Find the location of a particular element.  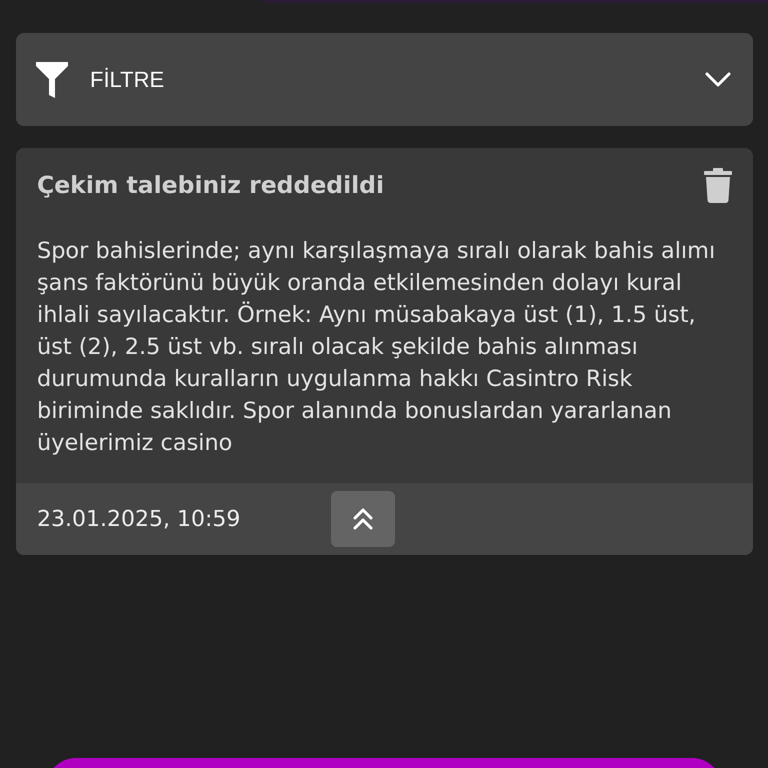

notification-title: Çekim talebiniz reddedildi is located at coordinates (210, 185).